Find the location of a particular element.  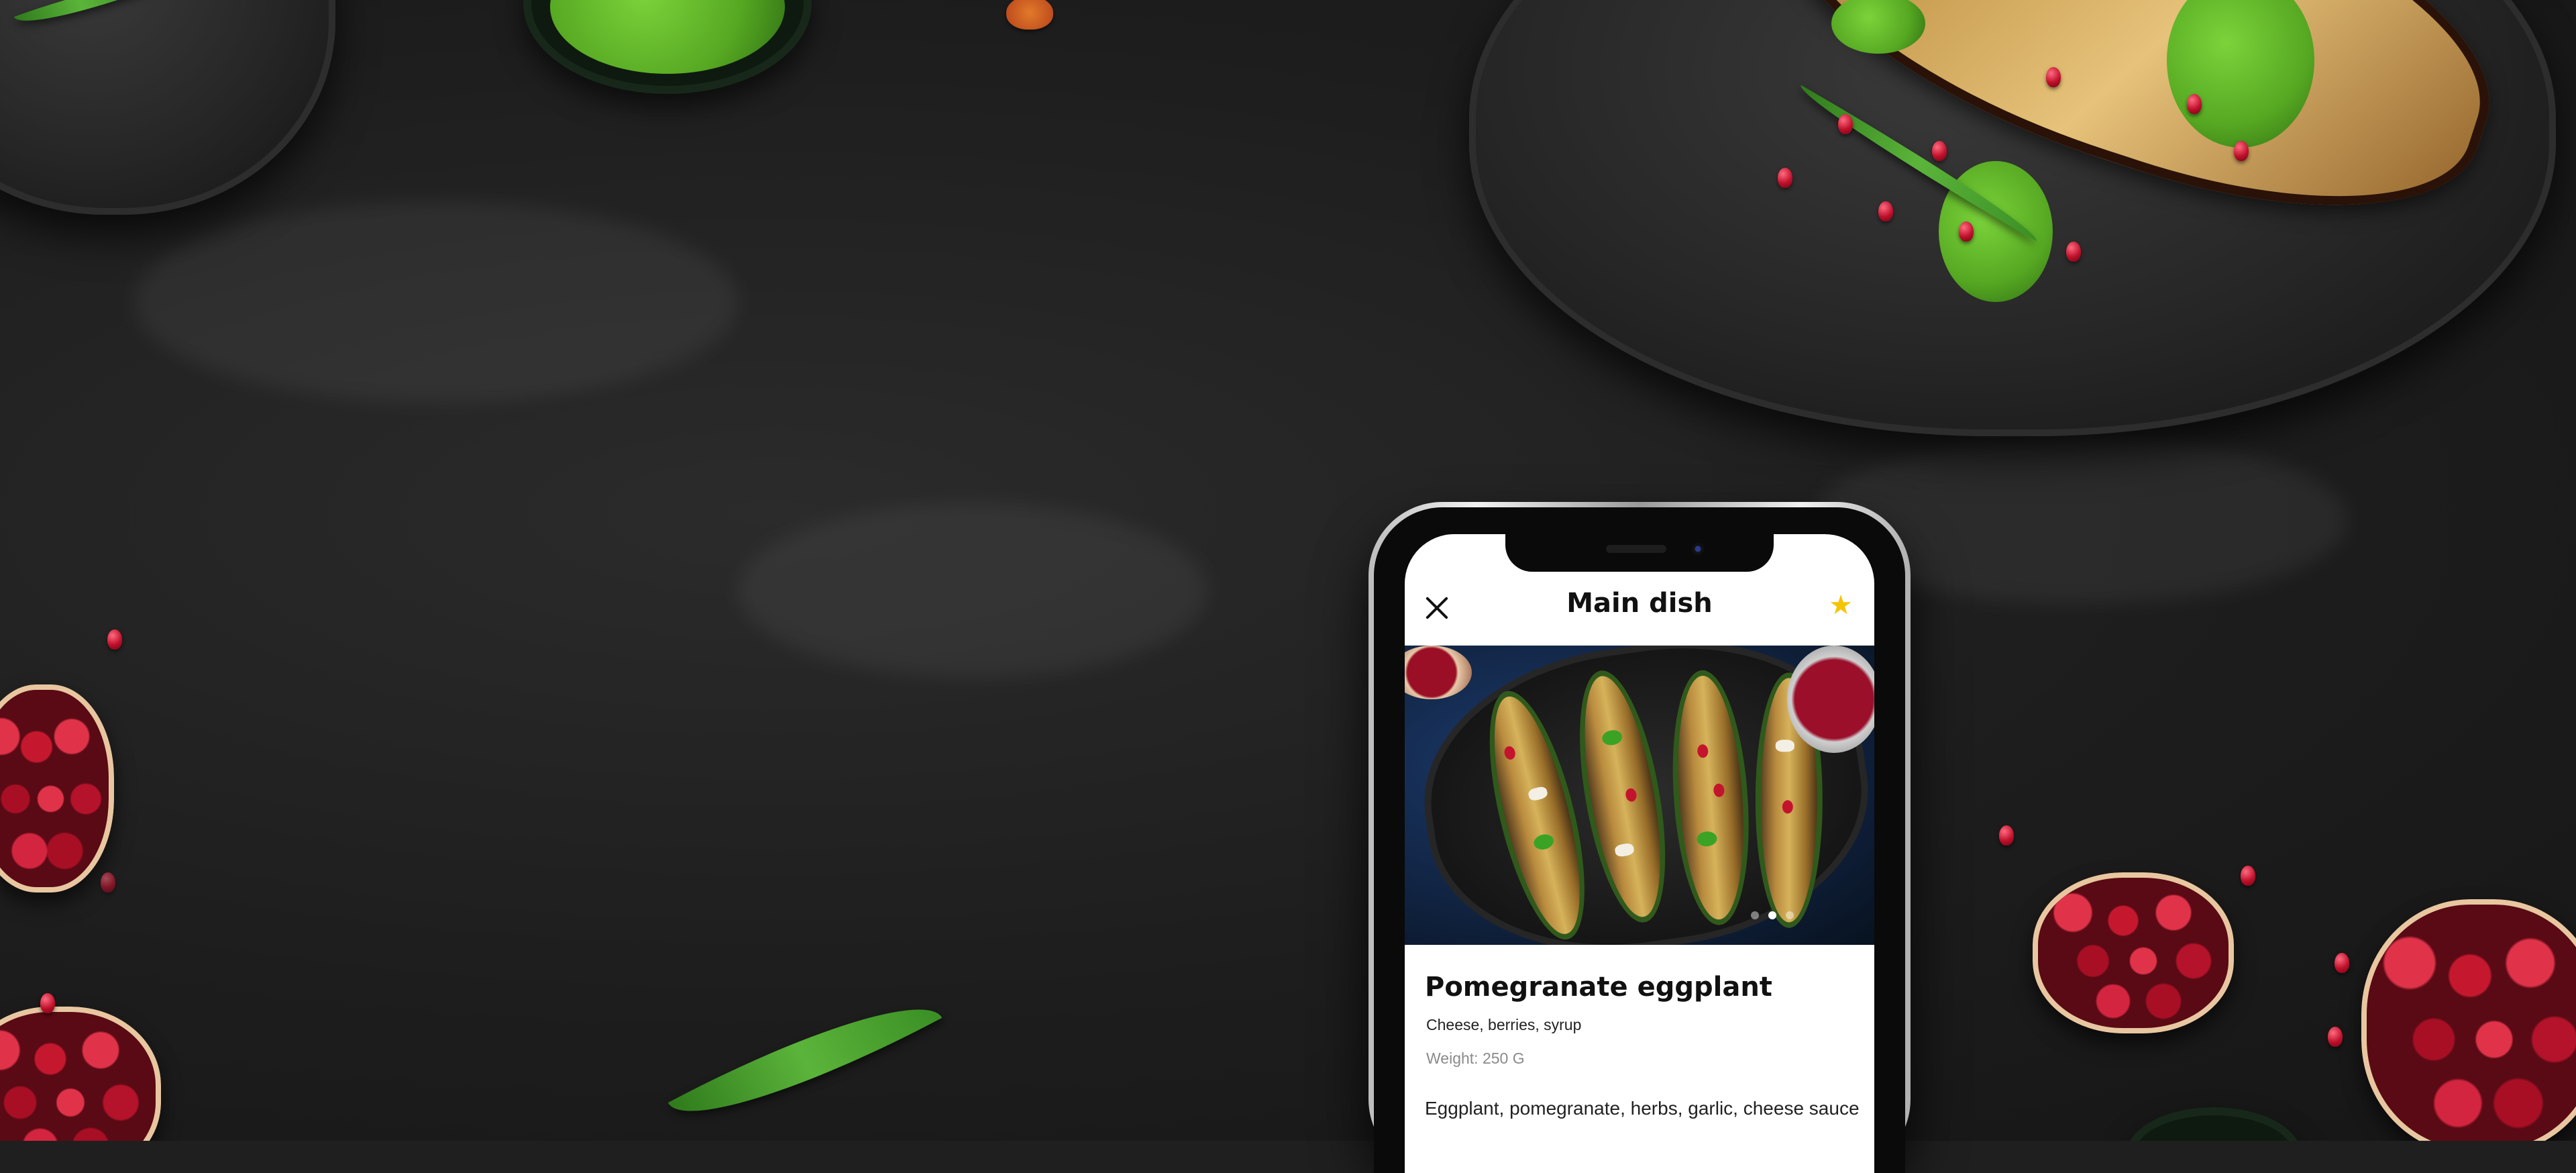

page-title: Main dish is located at coordinates (1639, 603).